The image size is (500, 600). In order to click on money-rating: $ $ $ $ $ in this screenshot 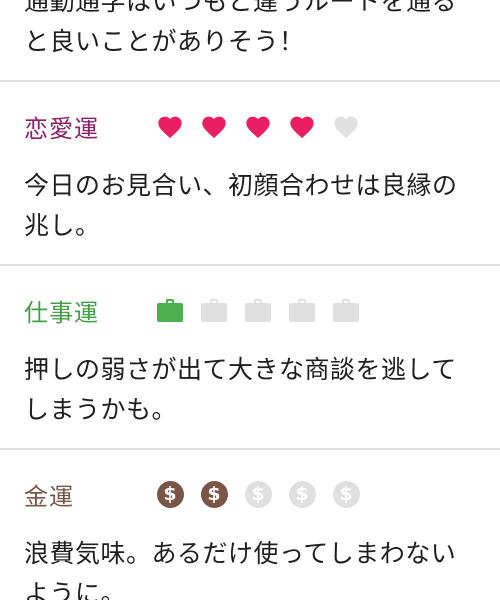, I will do `click(258, 494)`.